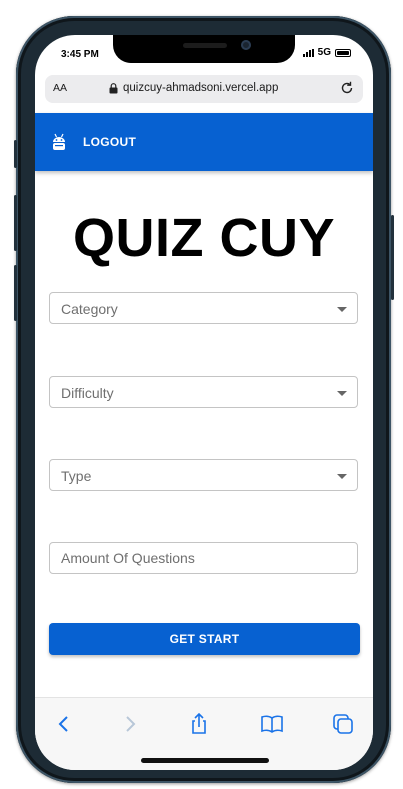  I want to click on amount-field-box, so click(203, 558).